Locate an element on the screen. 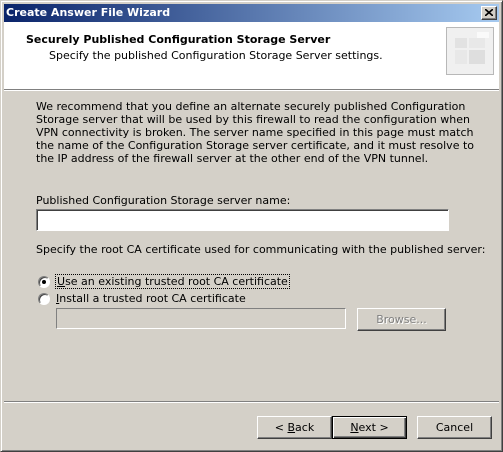 The width and height of the screenshot is (503, 452). title-bar: Create Answer File Wizard is located at coordinates (251, 13).